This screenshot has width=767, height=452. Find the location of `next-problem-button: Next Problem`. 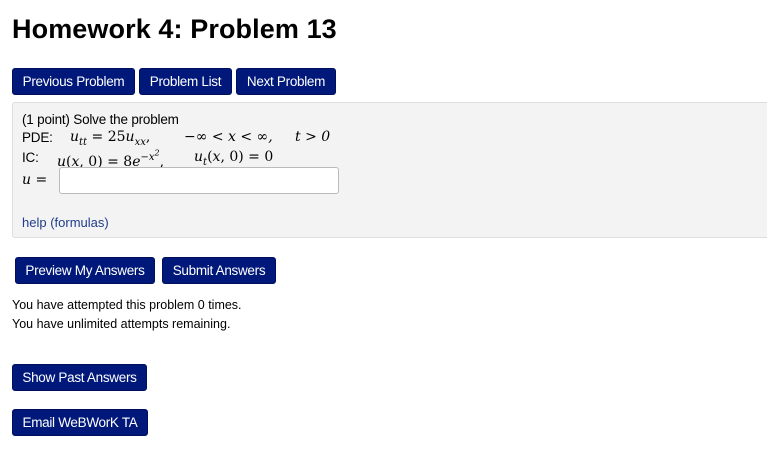

next-problem-button: Next Problem is located at coordinates (286, 81).